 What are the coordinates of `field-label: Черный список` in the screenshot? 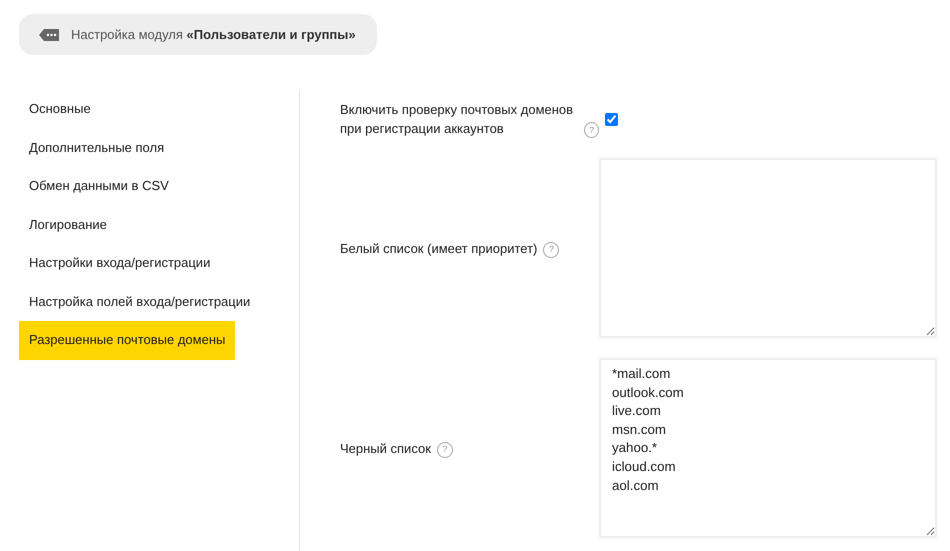 It's located at (385, 449).